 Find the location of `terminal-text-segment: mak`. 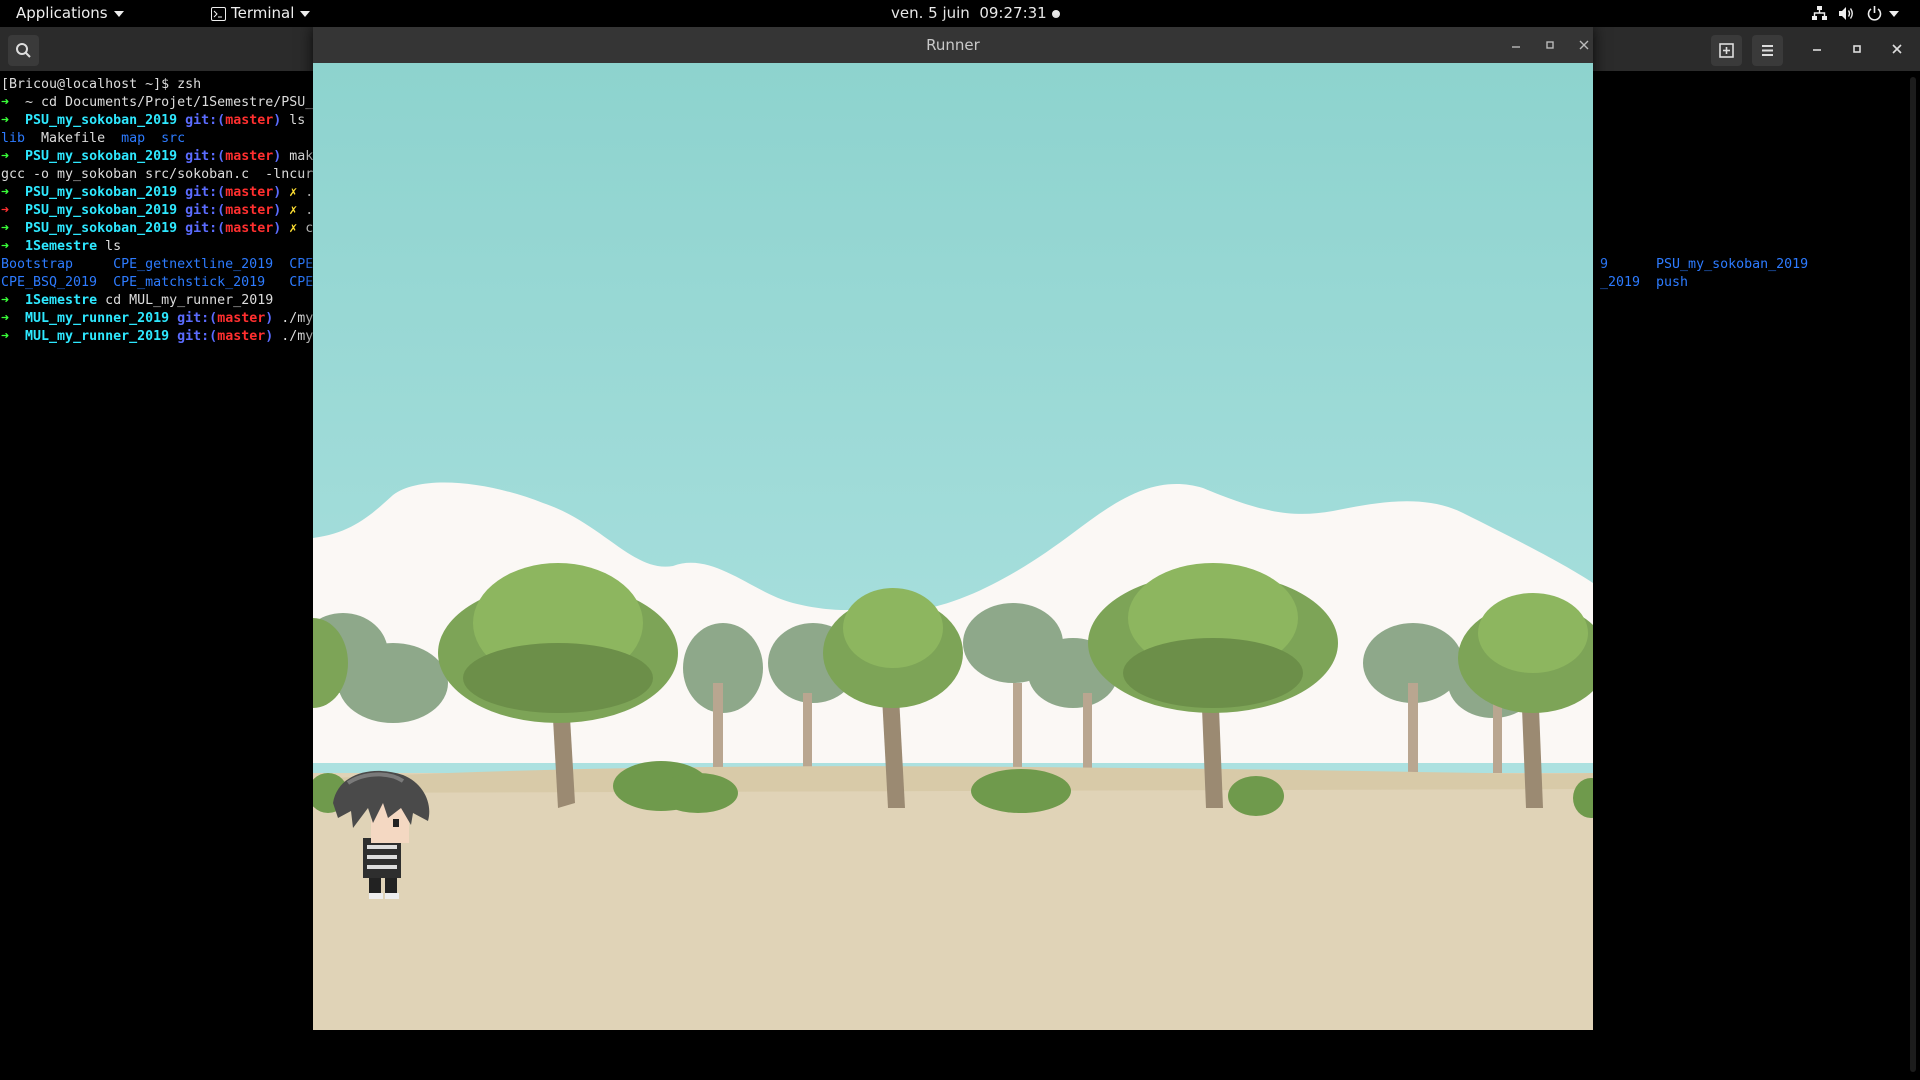

terminal-text-segment: mak is located at coordinates (297, 156).